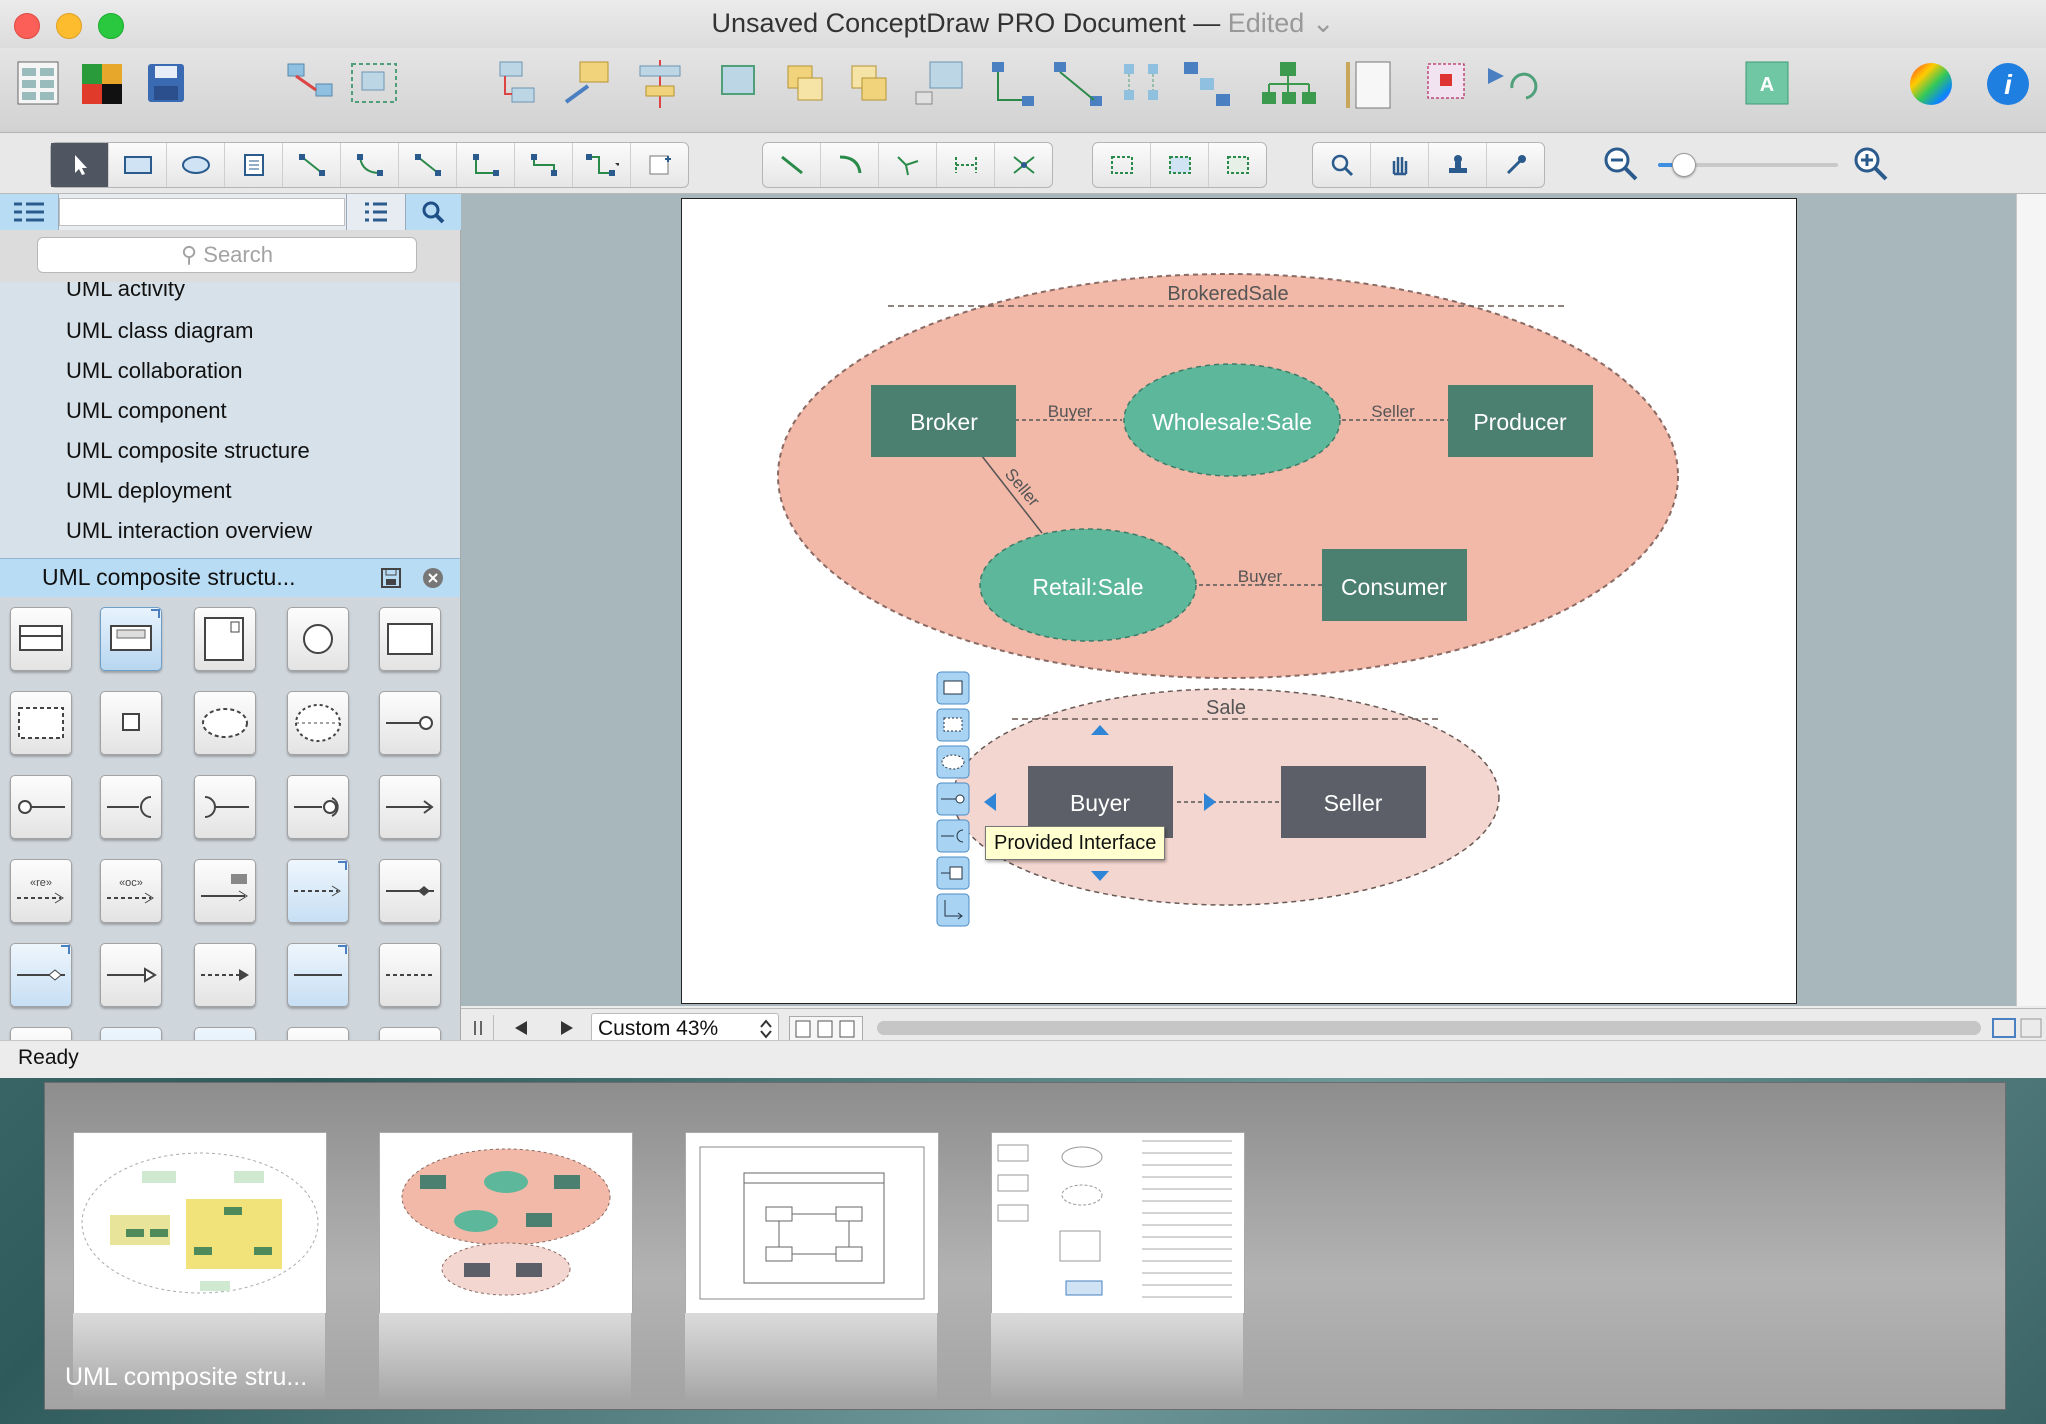 The height and width of the screenshot is (1424, 2046). What do you see at coordinates (602, 165) in the screenshot?
I see `freehand-tool-button` at bounding box center [602, 165].